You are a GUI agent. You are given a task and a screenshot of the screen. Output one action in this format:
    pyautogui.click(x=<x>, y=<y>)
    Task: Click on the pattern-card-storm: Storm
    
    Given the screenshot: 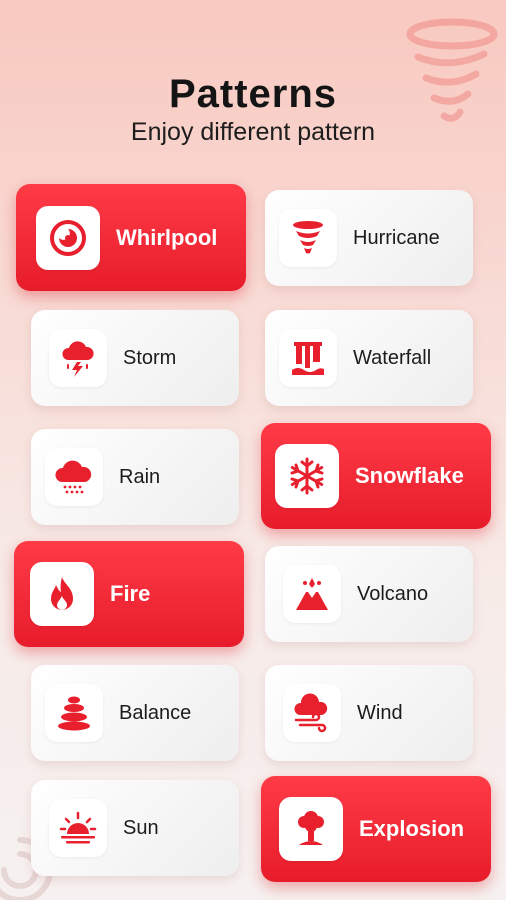 What is the action you would take?
    pyautogui.click(x=135, y=358)
    